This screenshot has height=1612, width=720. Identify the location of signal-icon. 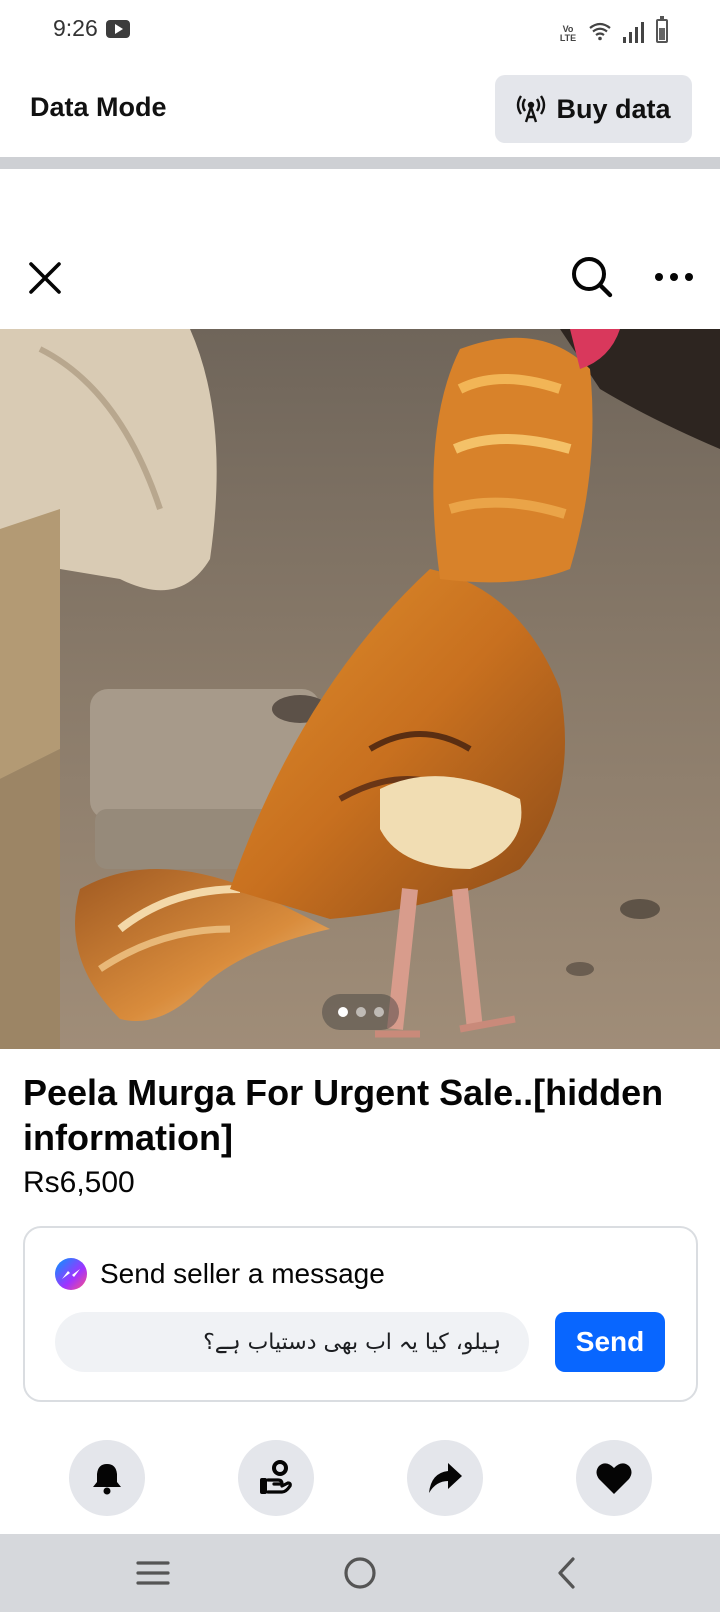
(633, 32).